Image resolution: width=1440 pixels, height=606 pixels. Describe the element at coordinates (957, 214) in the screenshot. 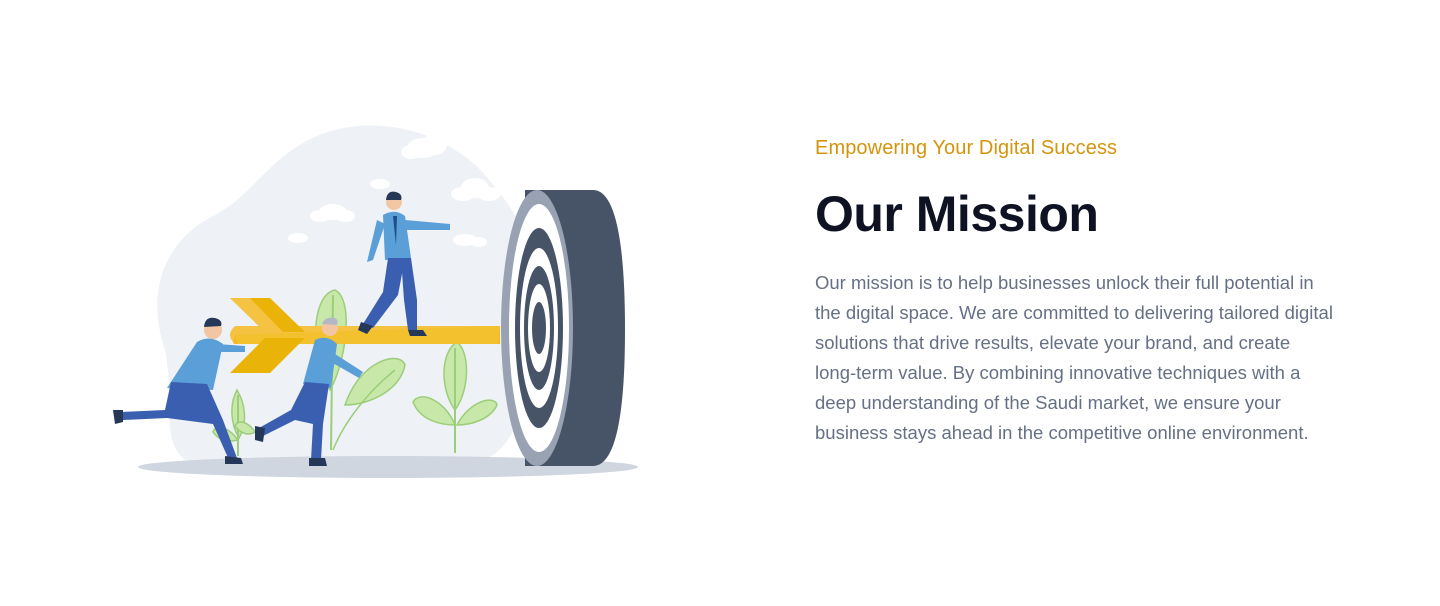

I see `section-title: Our Mission` at that location.